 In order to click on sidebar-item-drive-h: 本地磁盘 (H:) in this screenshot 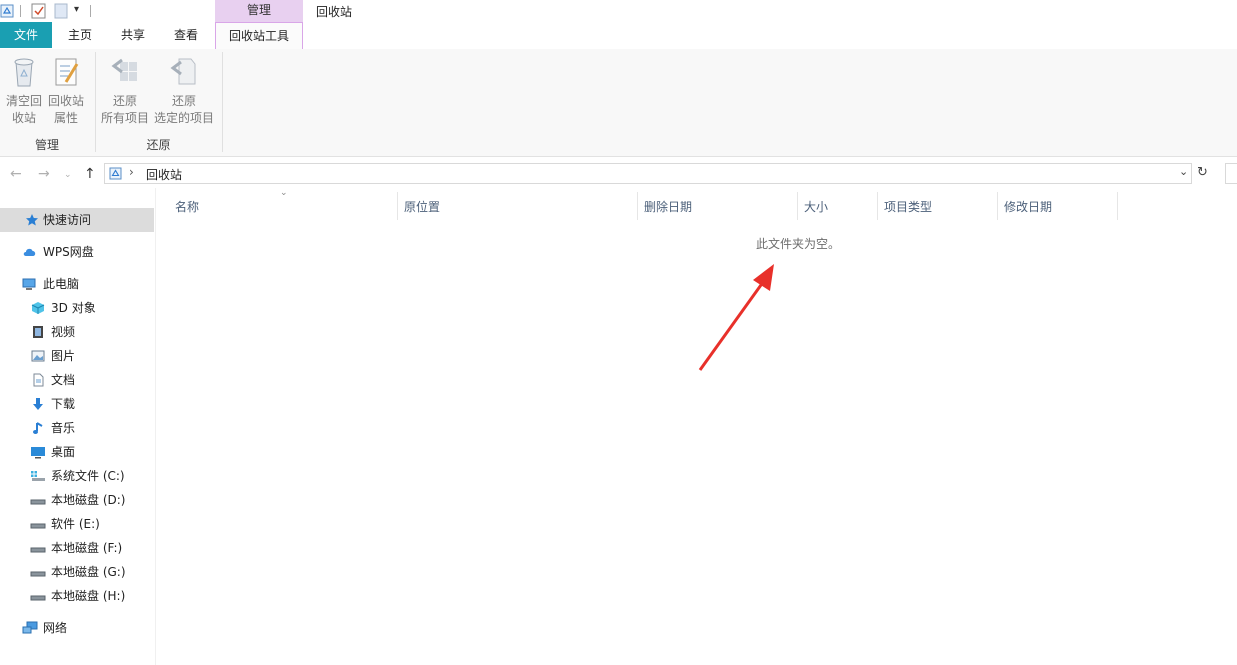, I will do `click(77, 596)`.